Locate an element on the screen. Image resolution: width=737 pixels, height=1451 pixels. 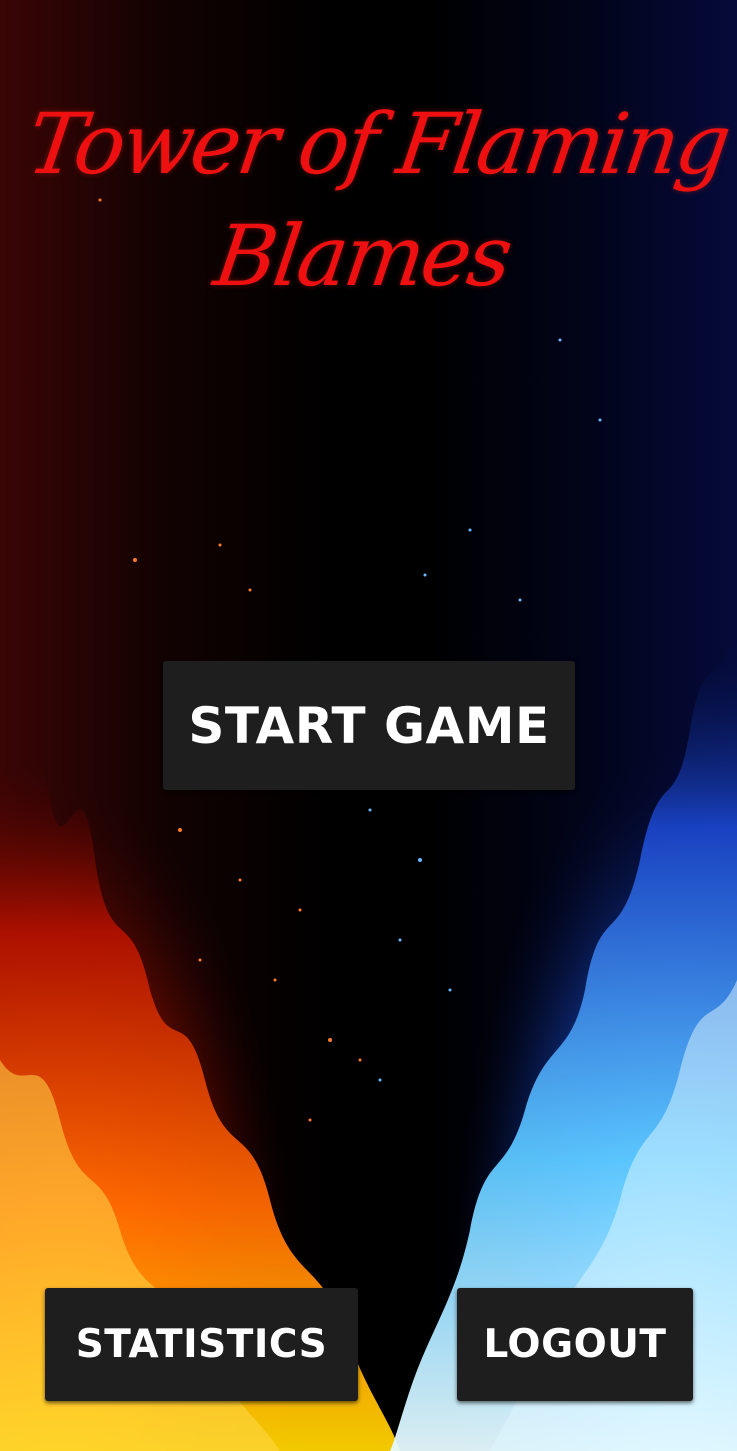
game-title-line1: Tower of Flaming is located at coordinates (378, 144).